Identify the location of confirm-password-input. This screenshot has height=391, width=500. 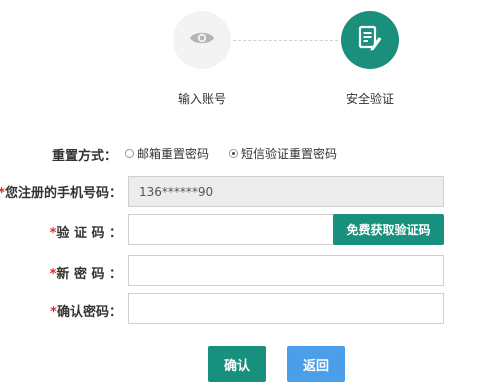
(286, 308).